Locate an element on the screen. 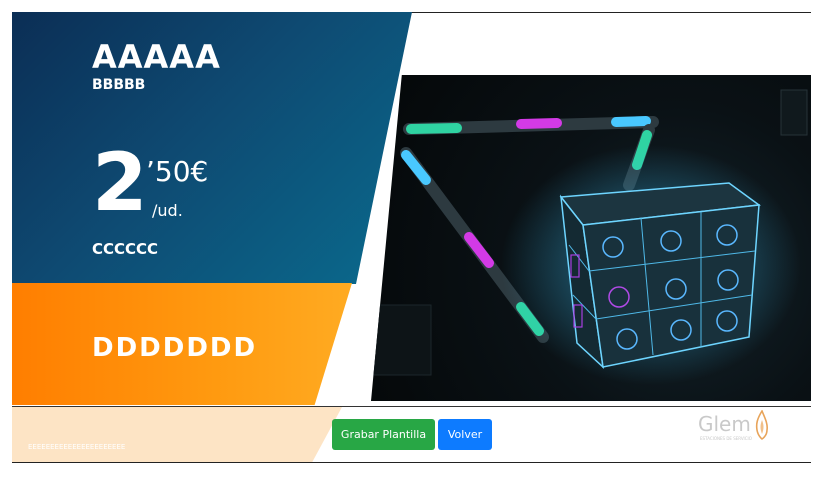 The image size is (823, 479). price-integer: 2 is located at coordinates (120, 182).